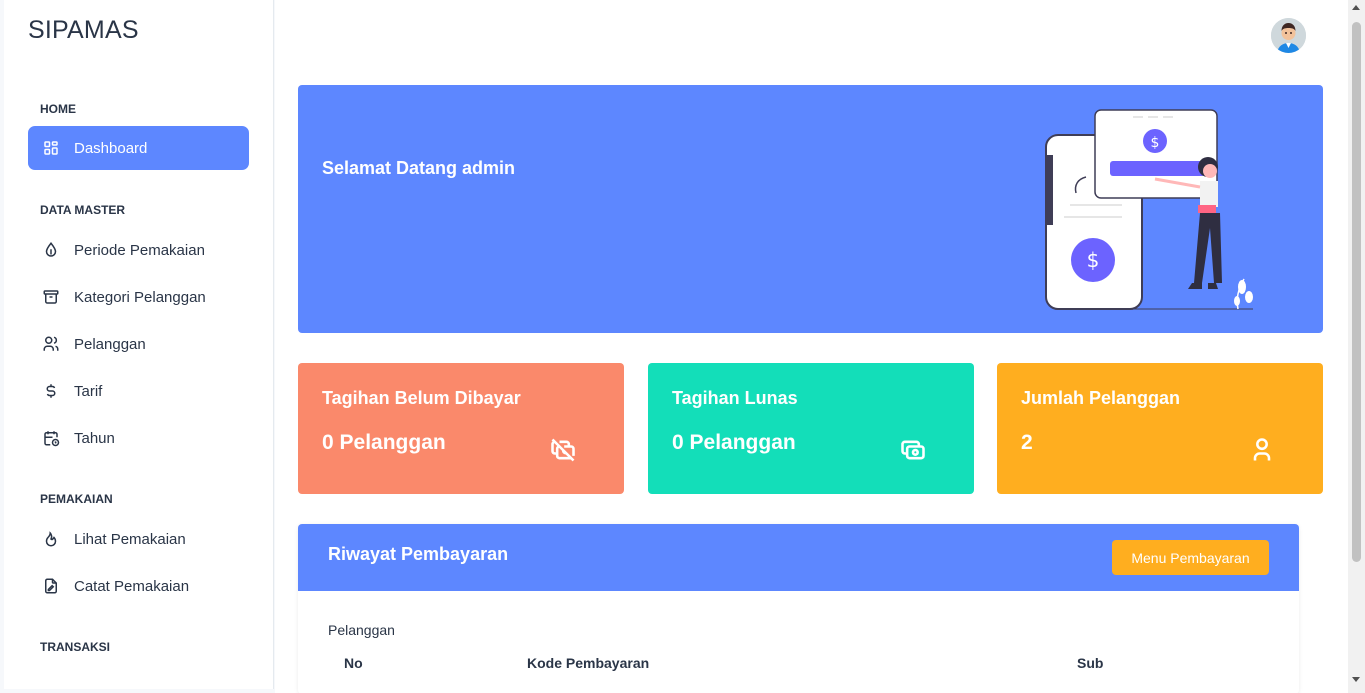  What do you see at coordinates (1149, 209) in the screenshot?
I see `payment-illustration: $ $` at bounding box center [1149, 209].